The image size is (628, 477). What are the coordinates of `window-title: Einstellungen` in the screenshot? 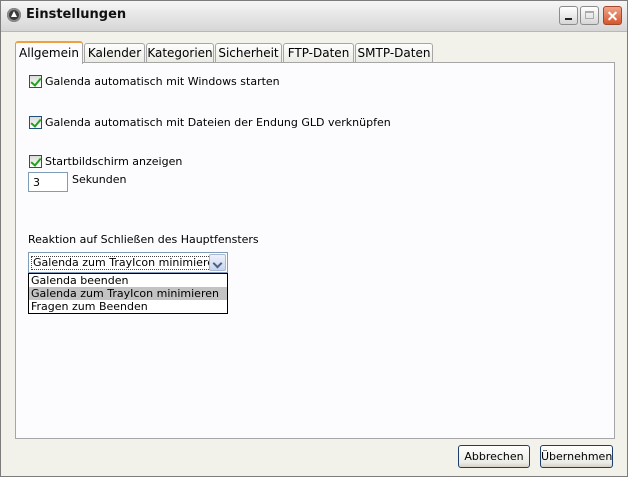 It's located at (76, 14).